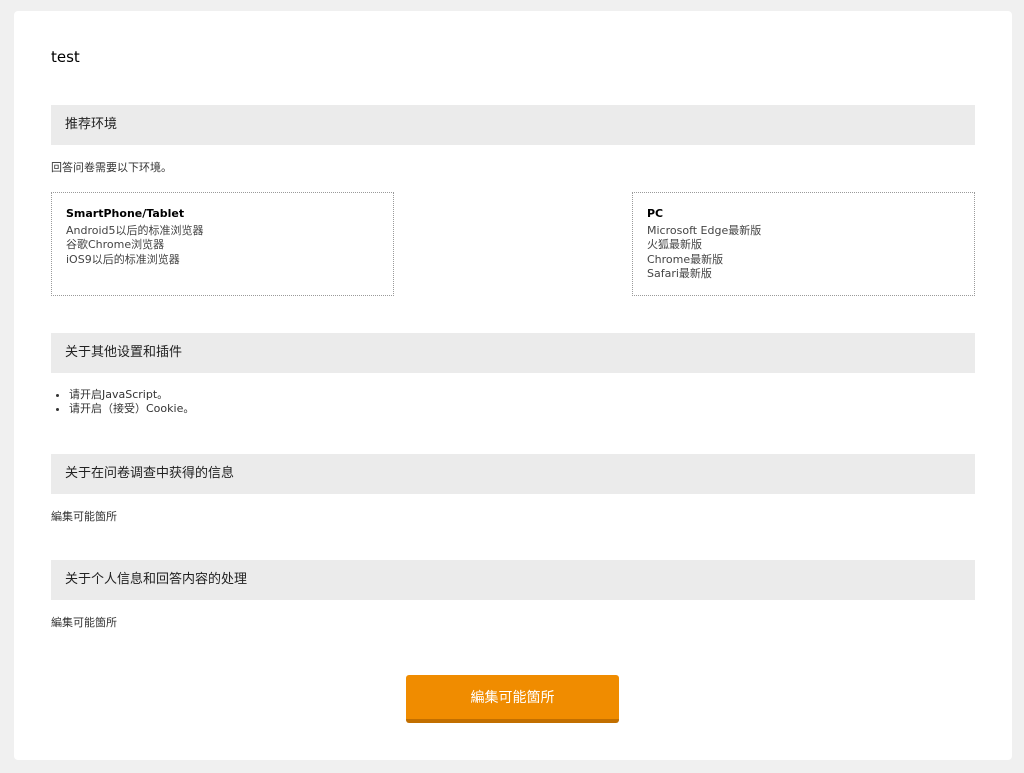  What do you see at coordinates (123, 259) in the screenshot?
I see `mobile-environment-line: iOS9以后的标准浏览器` at bounding box center [123, 259].